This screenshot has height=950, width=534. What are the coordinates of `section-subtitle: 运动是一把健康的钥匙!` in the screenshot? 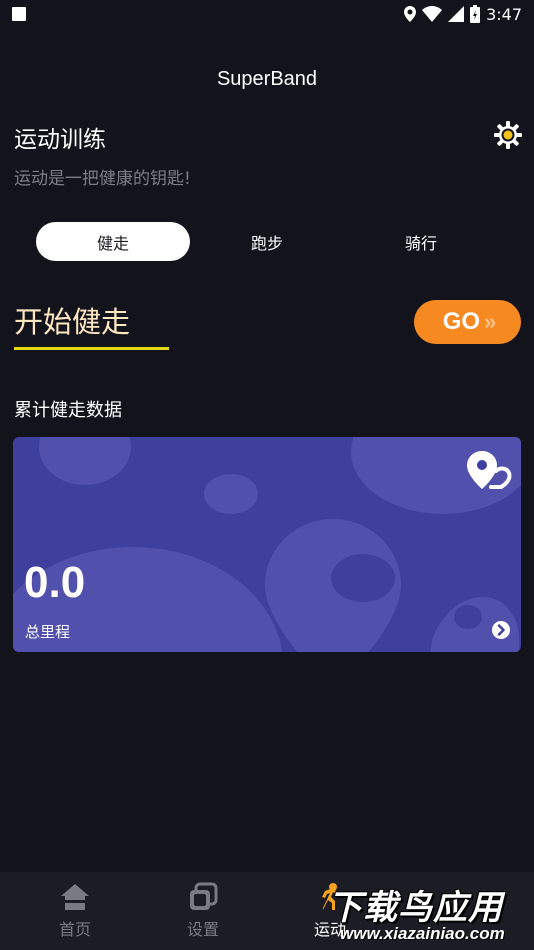 It's located at (102, 179).